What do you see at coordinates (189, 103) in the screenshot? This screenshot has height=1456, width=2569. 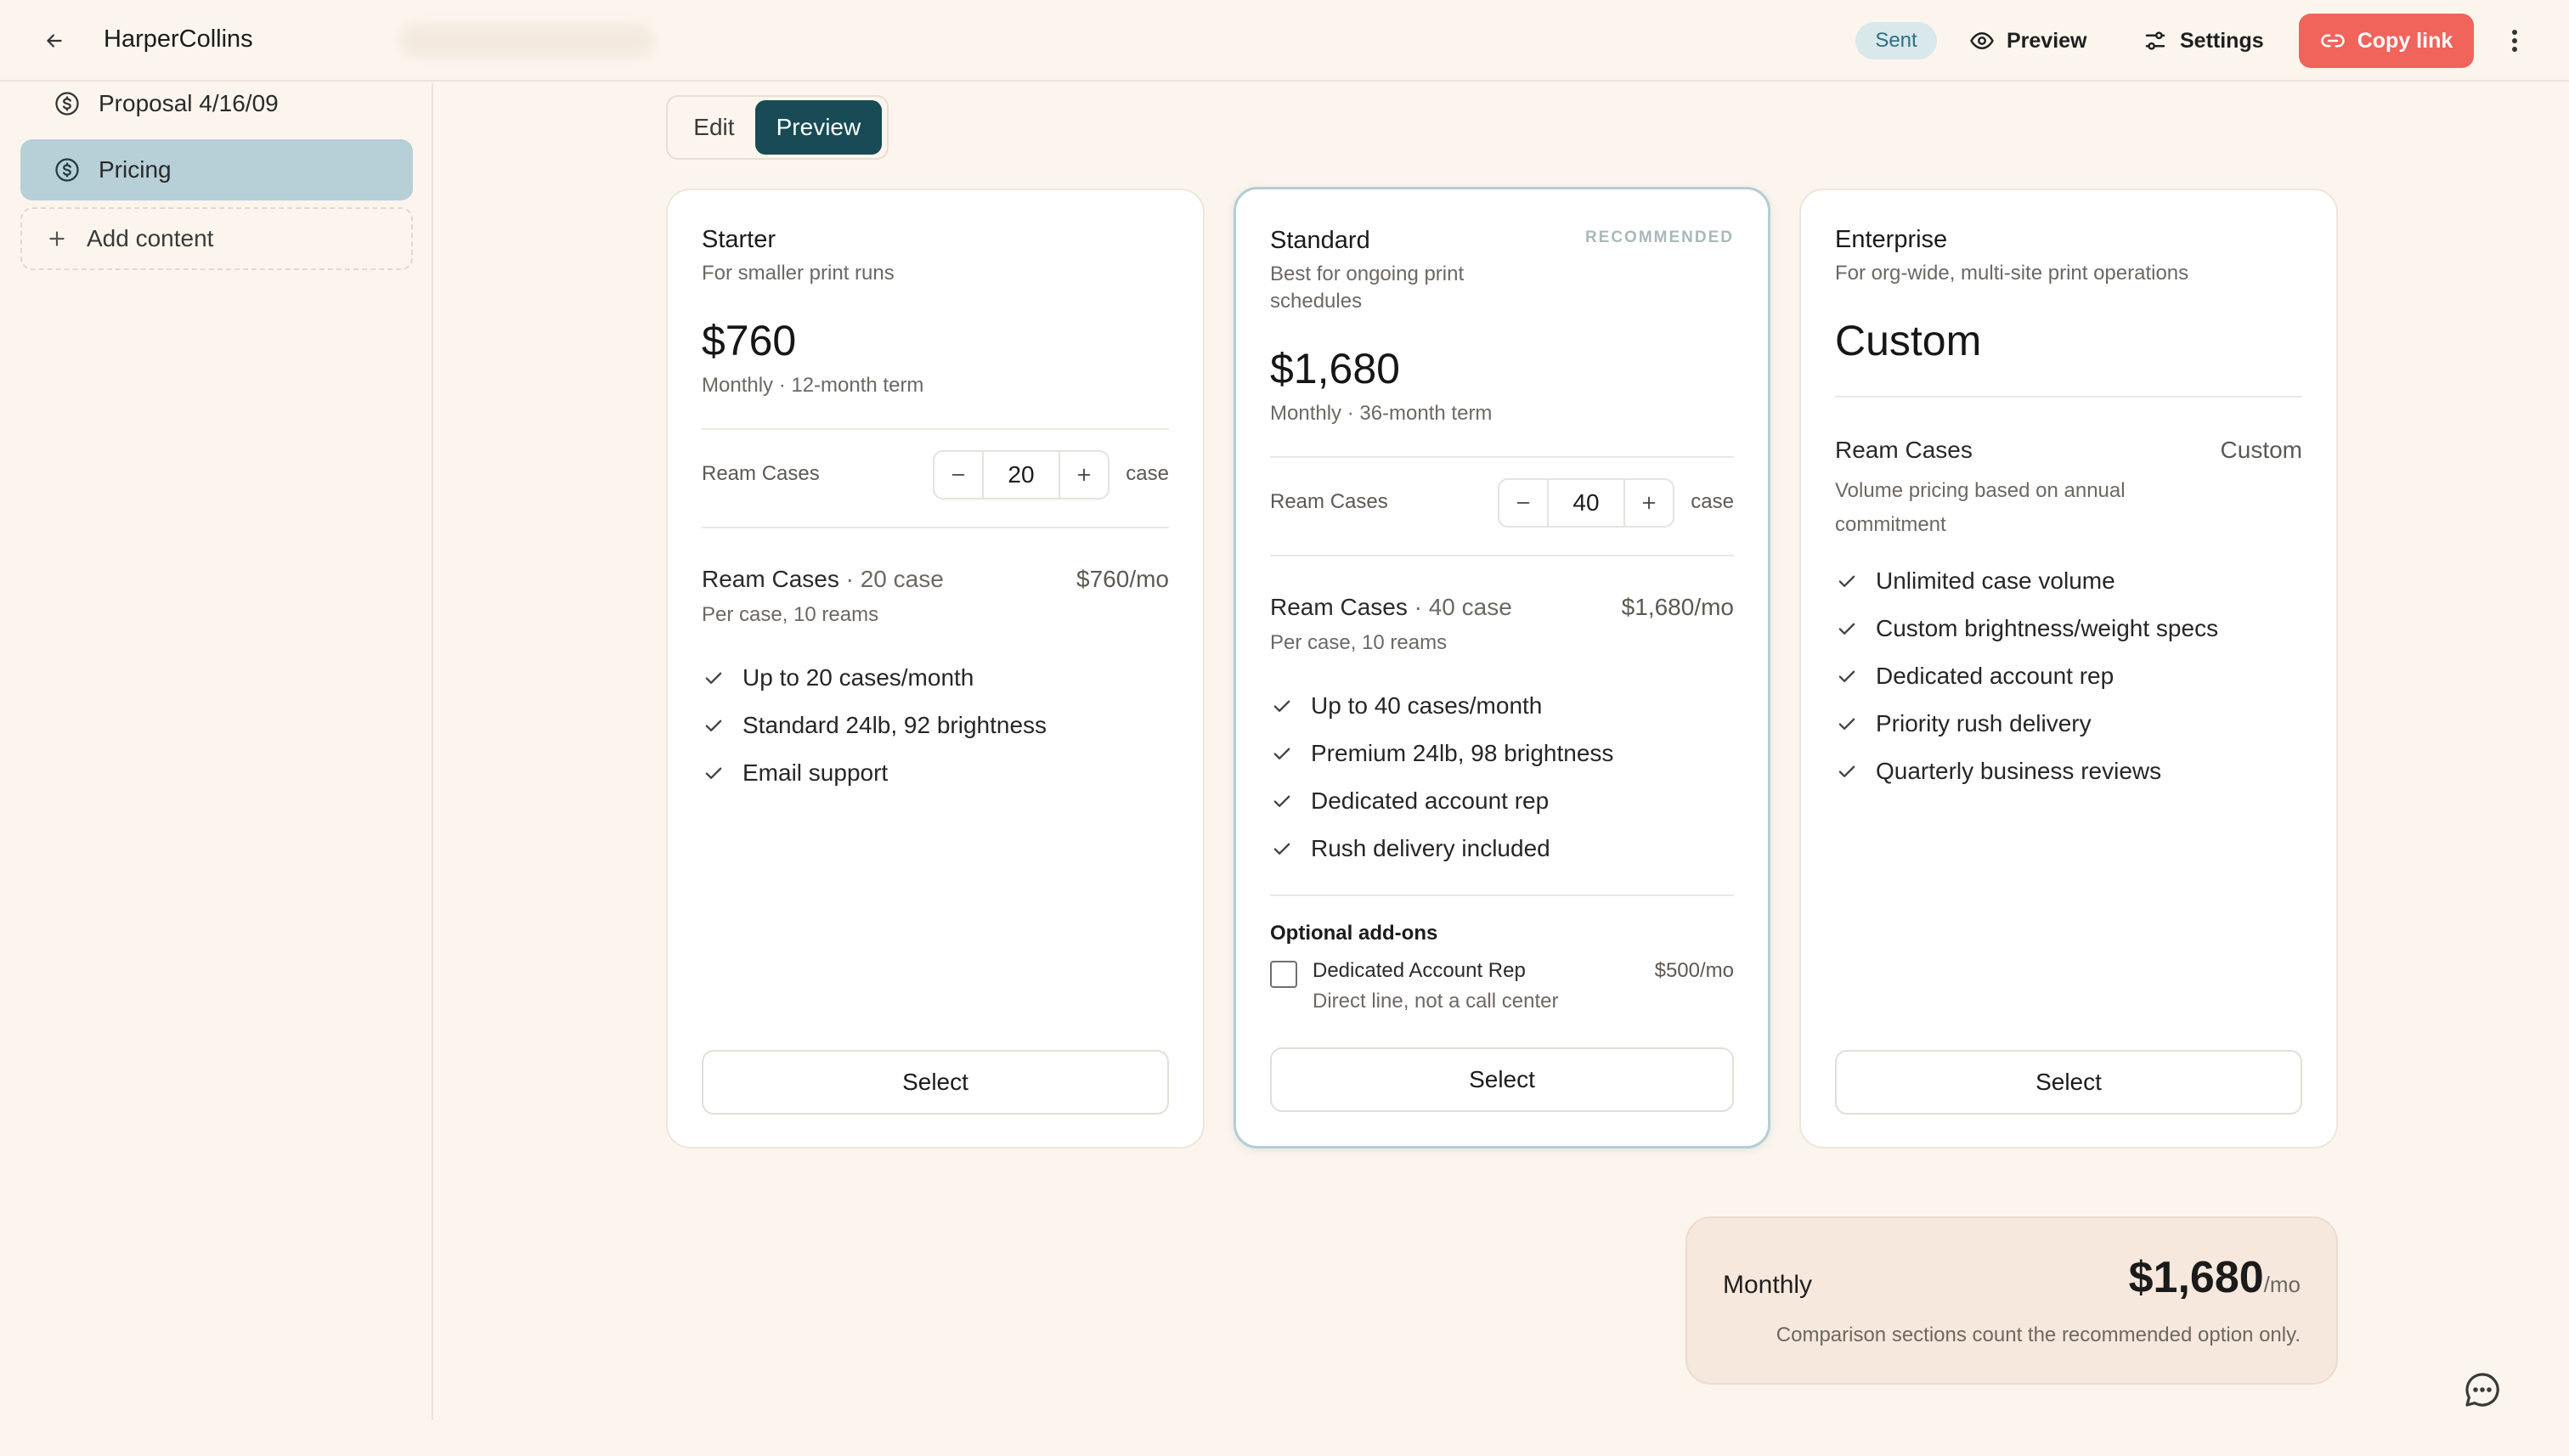 I see `sidebar-item-label: Proposal 4/16/09` at bounding box center [189, 103].